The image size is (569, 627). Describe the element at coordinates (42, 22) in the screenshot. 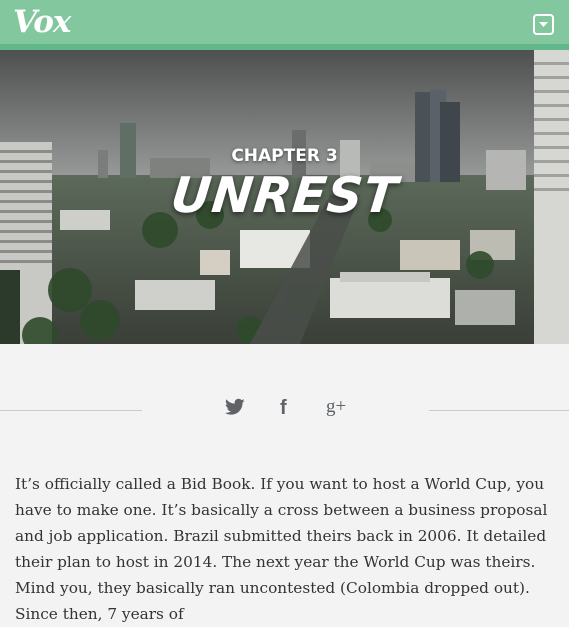

I see `vox-logo: Vox` at that location.